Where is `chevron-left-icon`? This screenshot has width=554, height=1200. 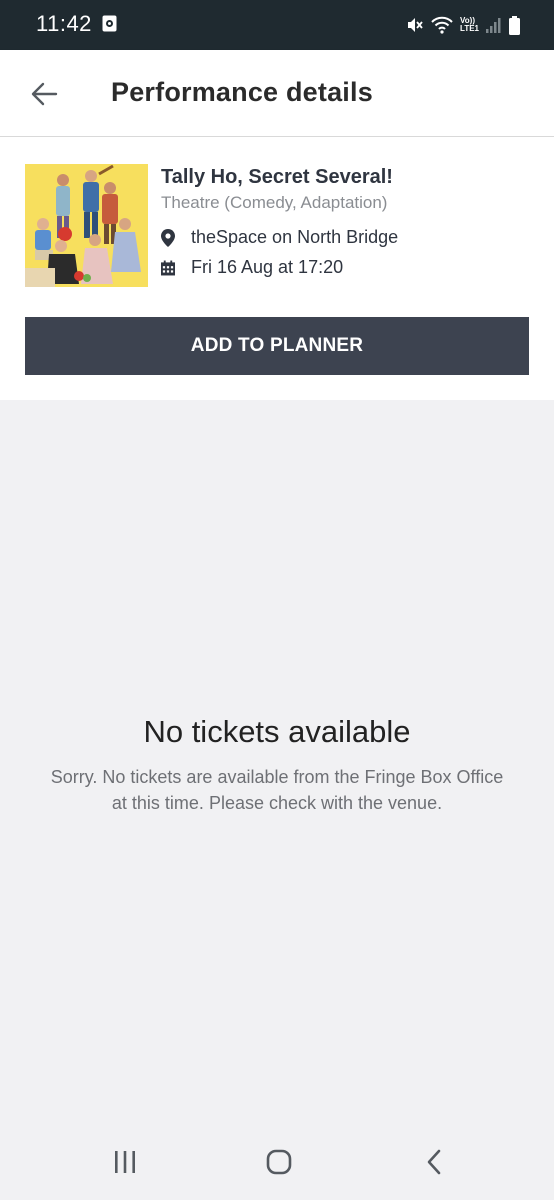 chevron-left-icon is located at coordinates (434, 1162).